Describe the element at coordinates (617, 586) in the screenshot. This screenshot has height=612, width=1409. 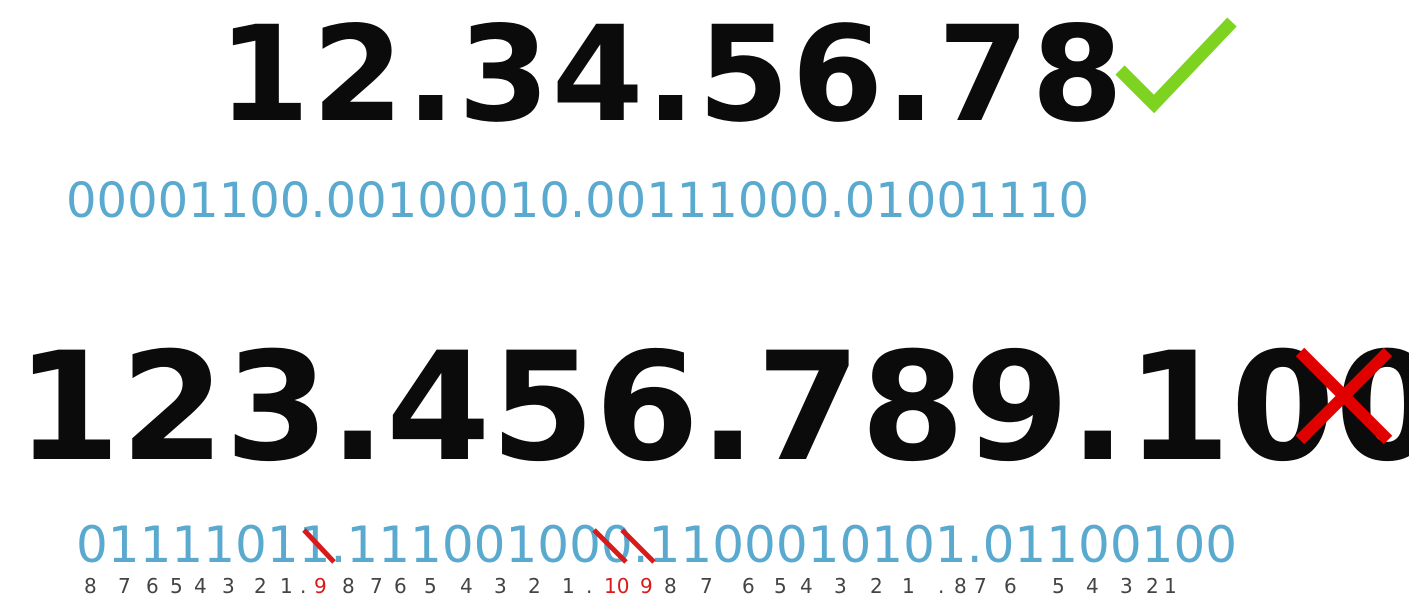
I see `bit-count-label: 10` at that location.